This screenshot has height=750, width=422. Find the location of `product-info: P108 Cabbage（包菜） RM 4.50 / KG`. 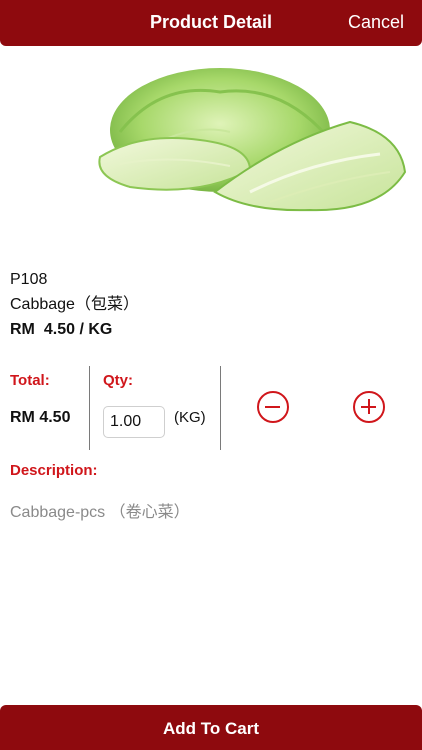

product-info: P108 Cabbage（包菜） RM 4.50 / KG is located at coordinates (74, 305).